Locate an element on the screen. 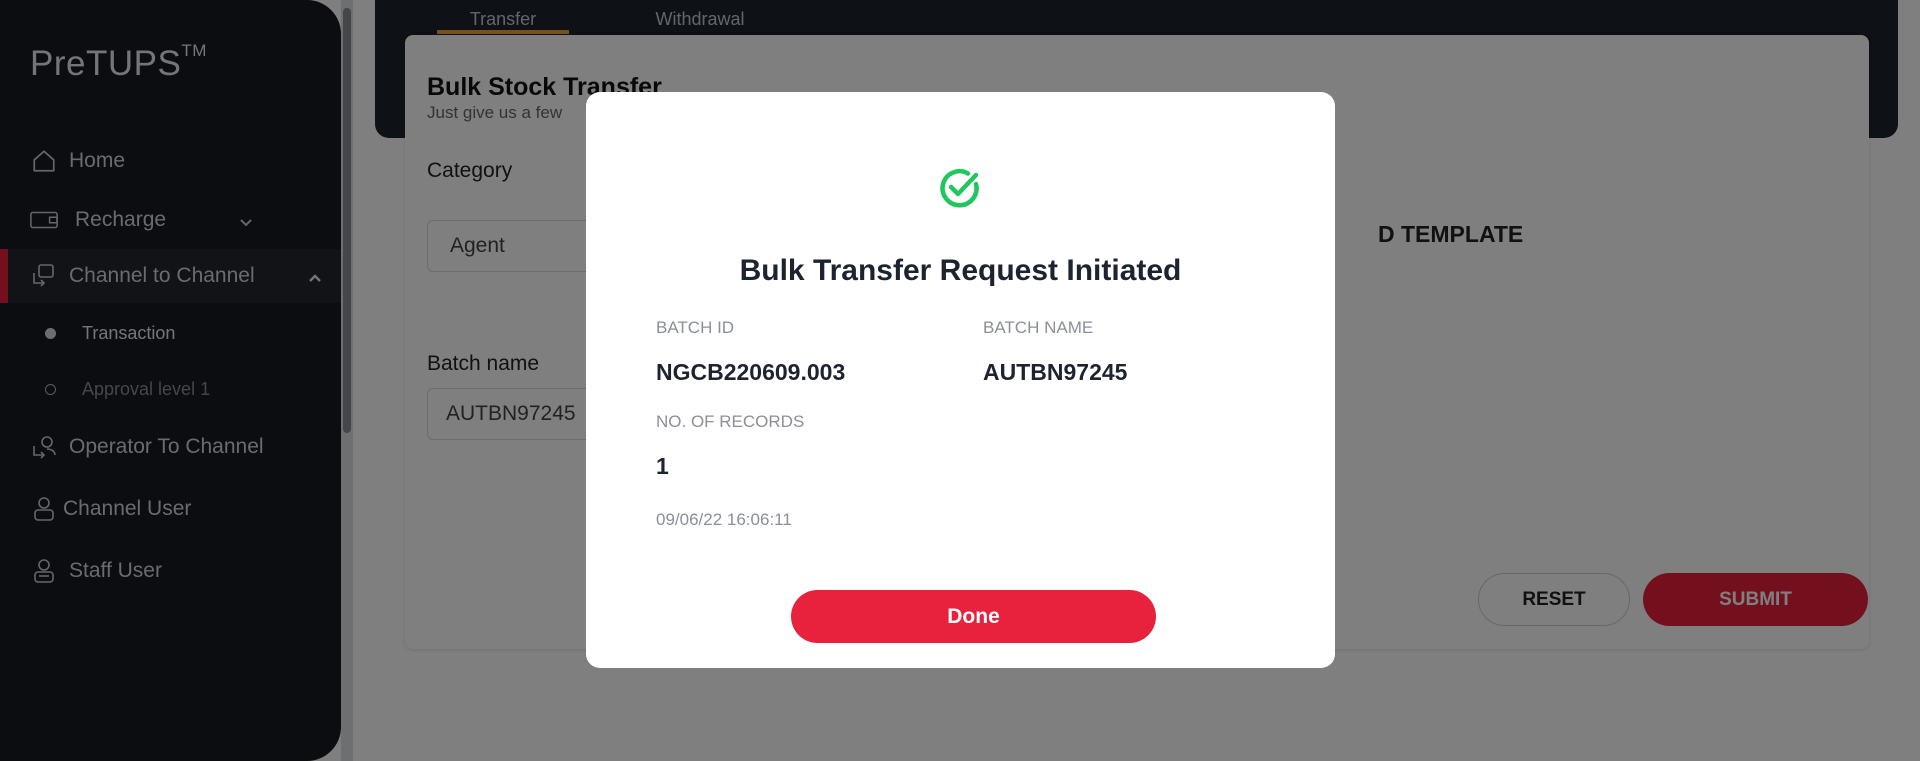 The height and width of the screenshot is (761, 1920). records-label: NO. OF RECORDS is located at coordinates (730, 421).